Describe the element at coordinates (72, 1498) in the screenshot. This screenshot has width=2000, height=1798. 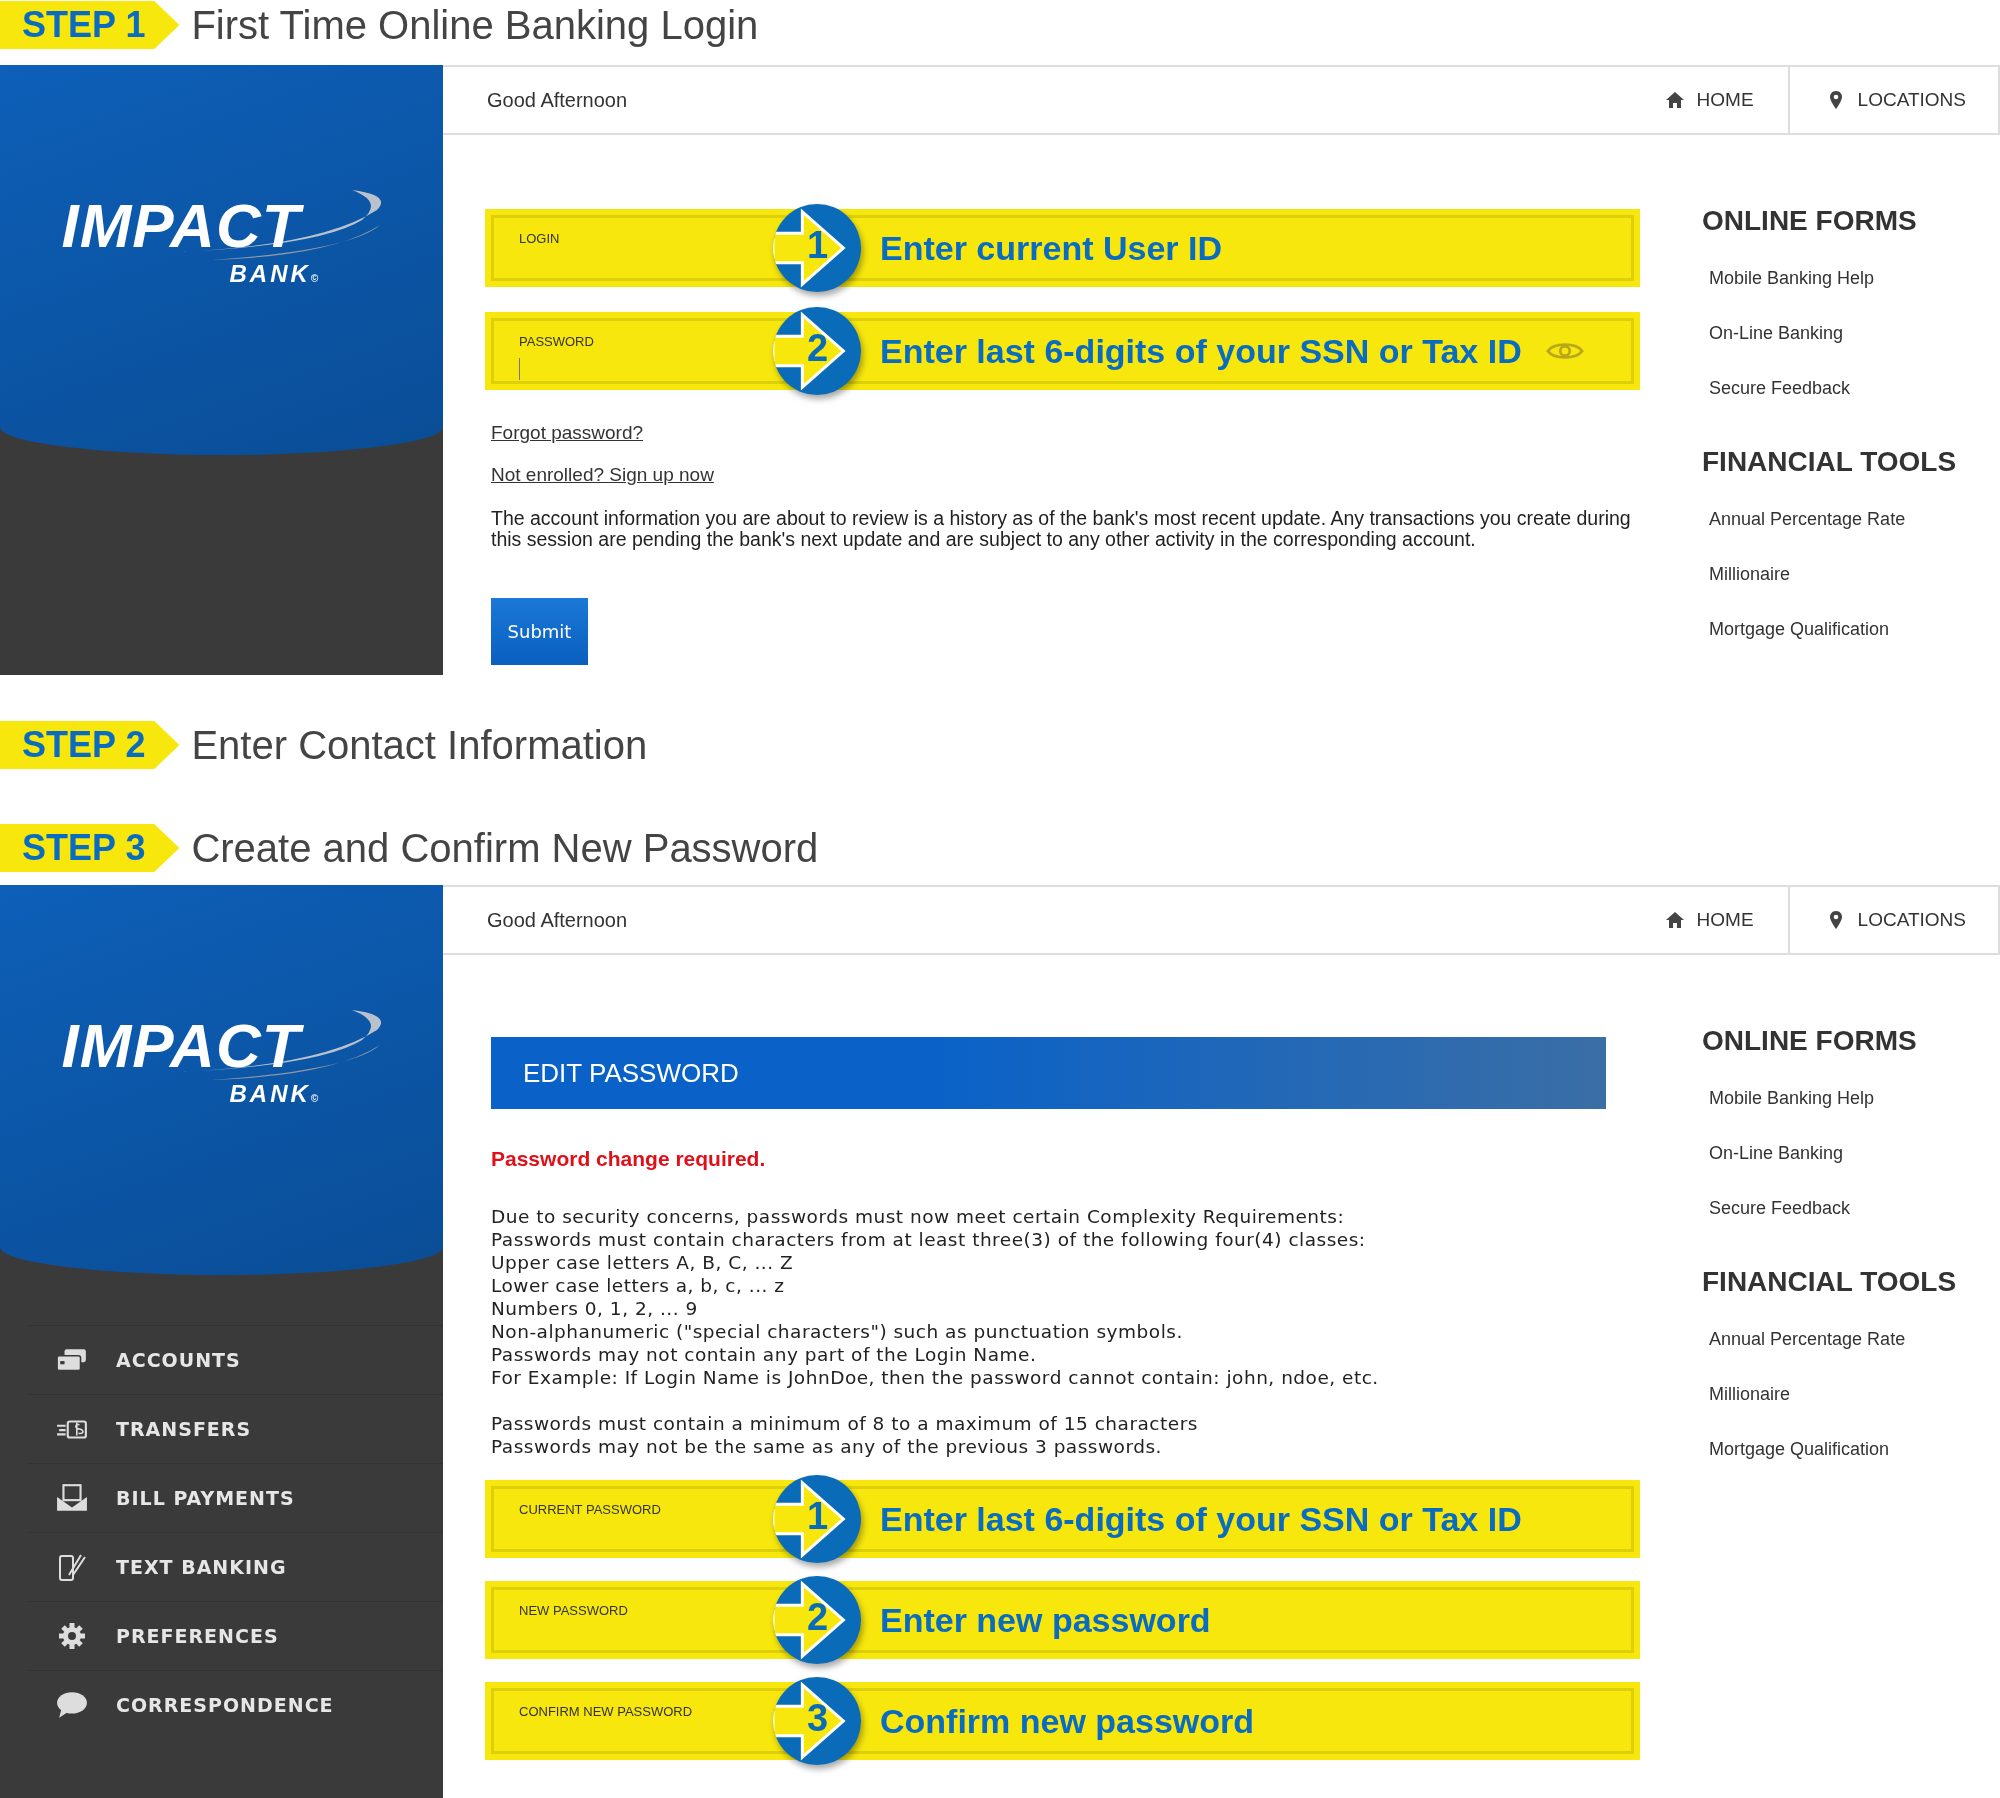
I see `bill-envelope-icon` at that location.